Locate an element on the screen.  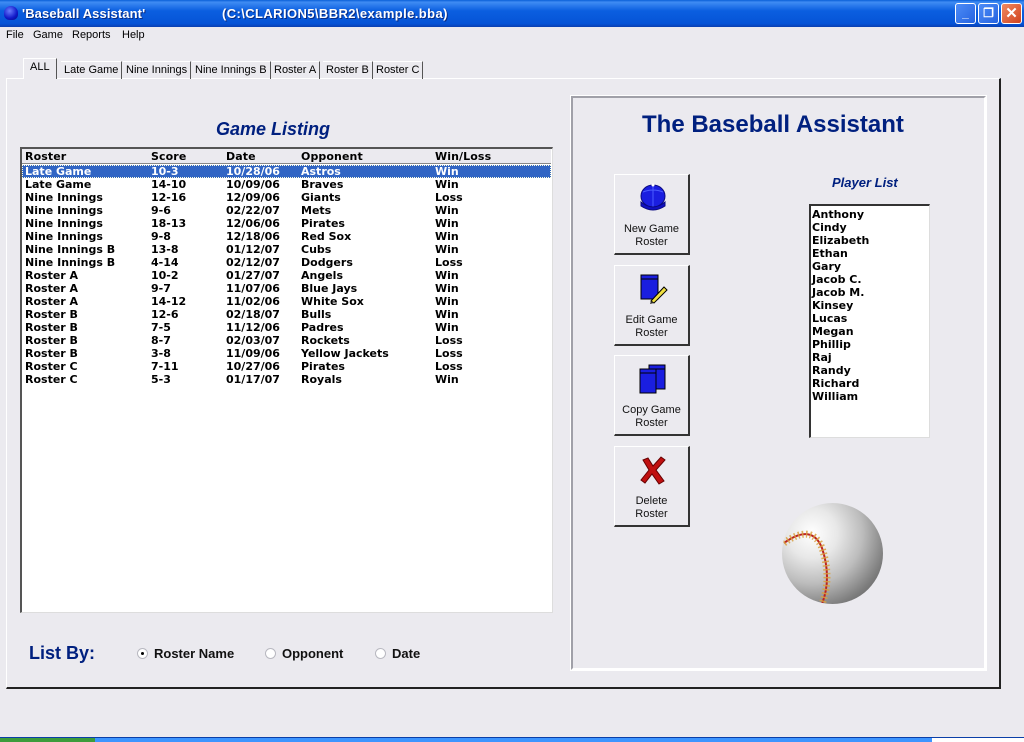
game-row: Late Game 10-3 10/28/06 Astros Win is located at coordinates (286, 171).